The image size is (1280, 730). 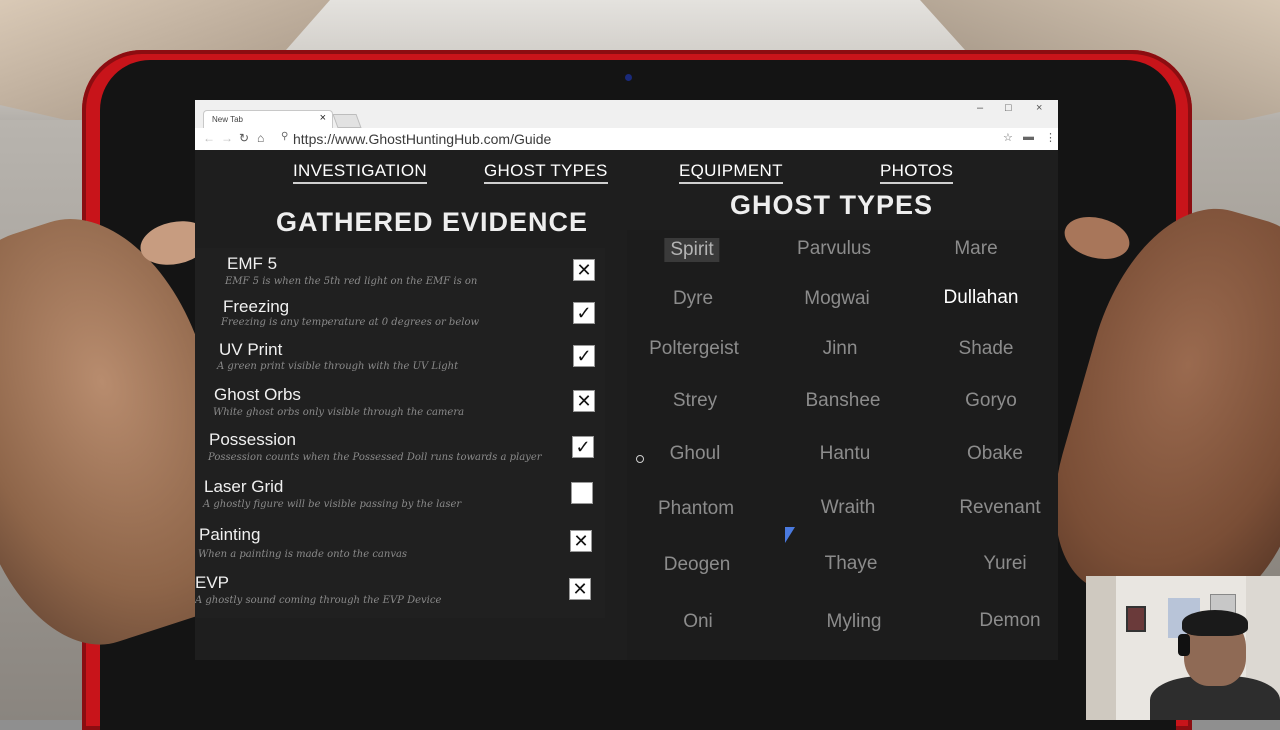 I want to click on webcam-overlay, so click(x=1183, y=648).